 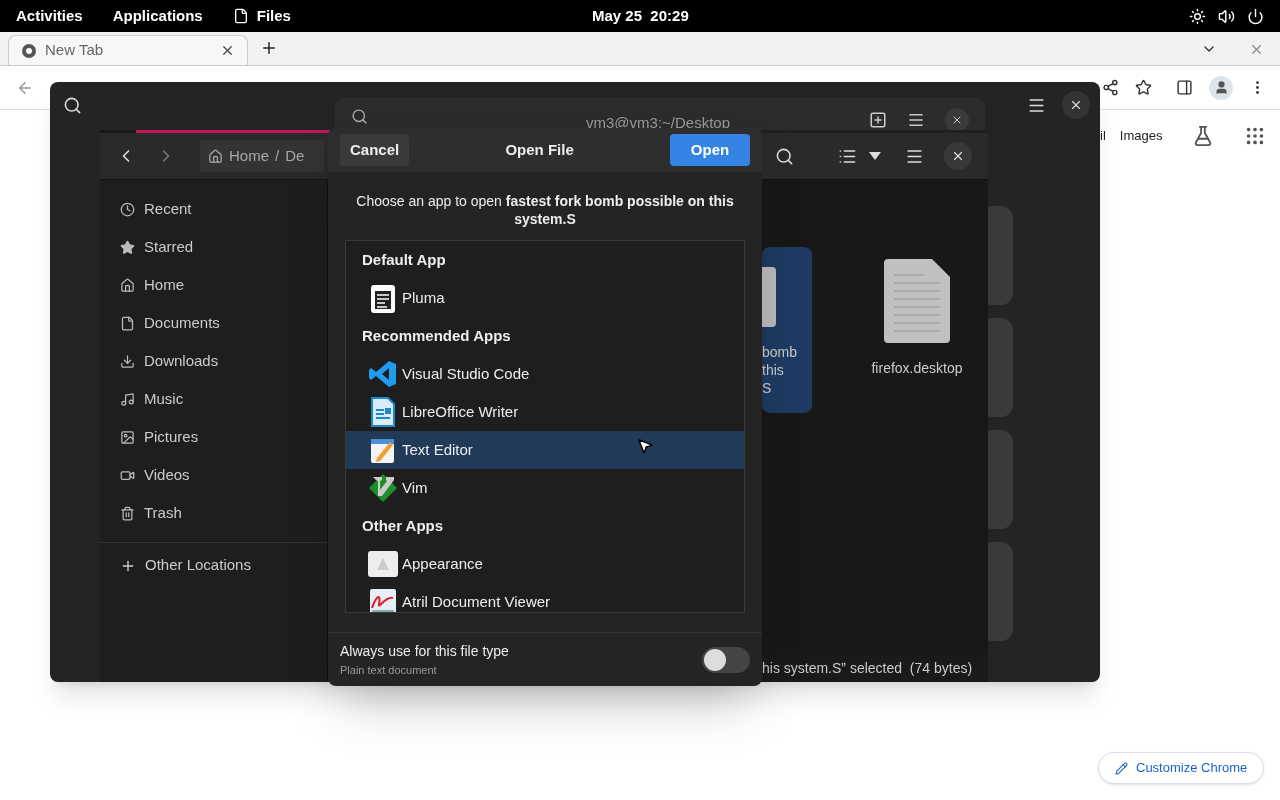 What do you see at coordinates (1141, 136) in the screenshot?
I see `link: Images` at bounding box center [1141, 136].